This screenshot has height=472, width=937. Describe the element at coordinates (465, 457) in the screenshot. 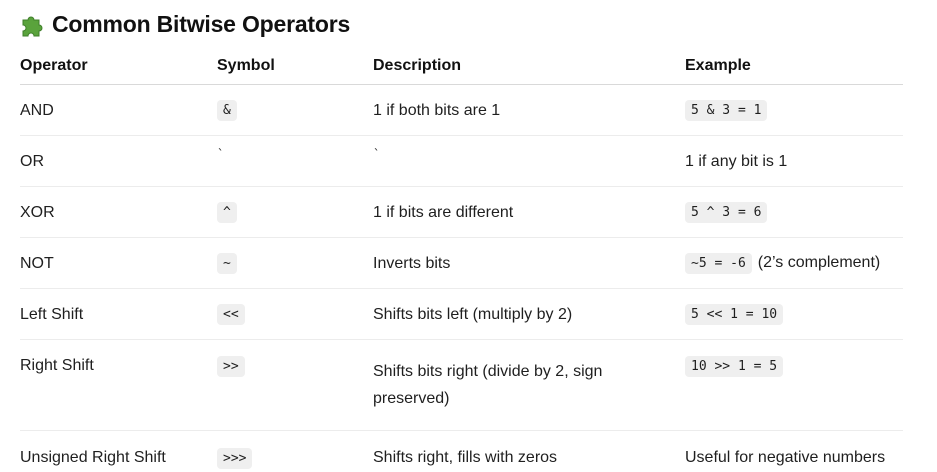

I see `description-cell: Shifts right, fills with zeros` at that location.